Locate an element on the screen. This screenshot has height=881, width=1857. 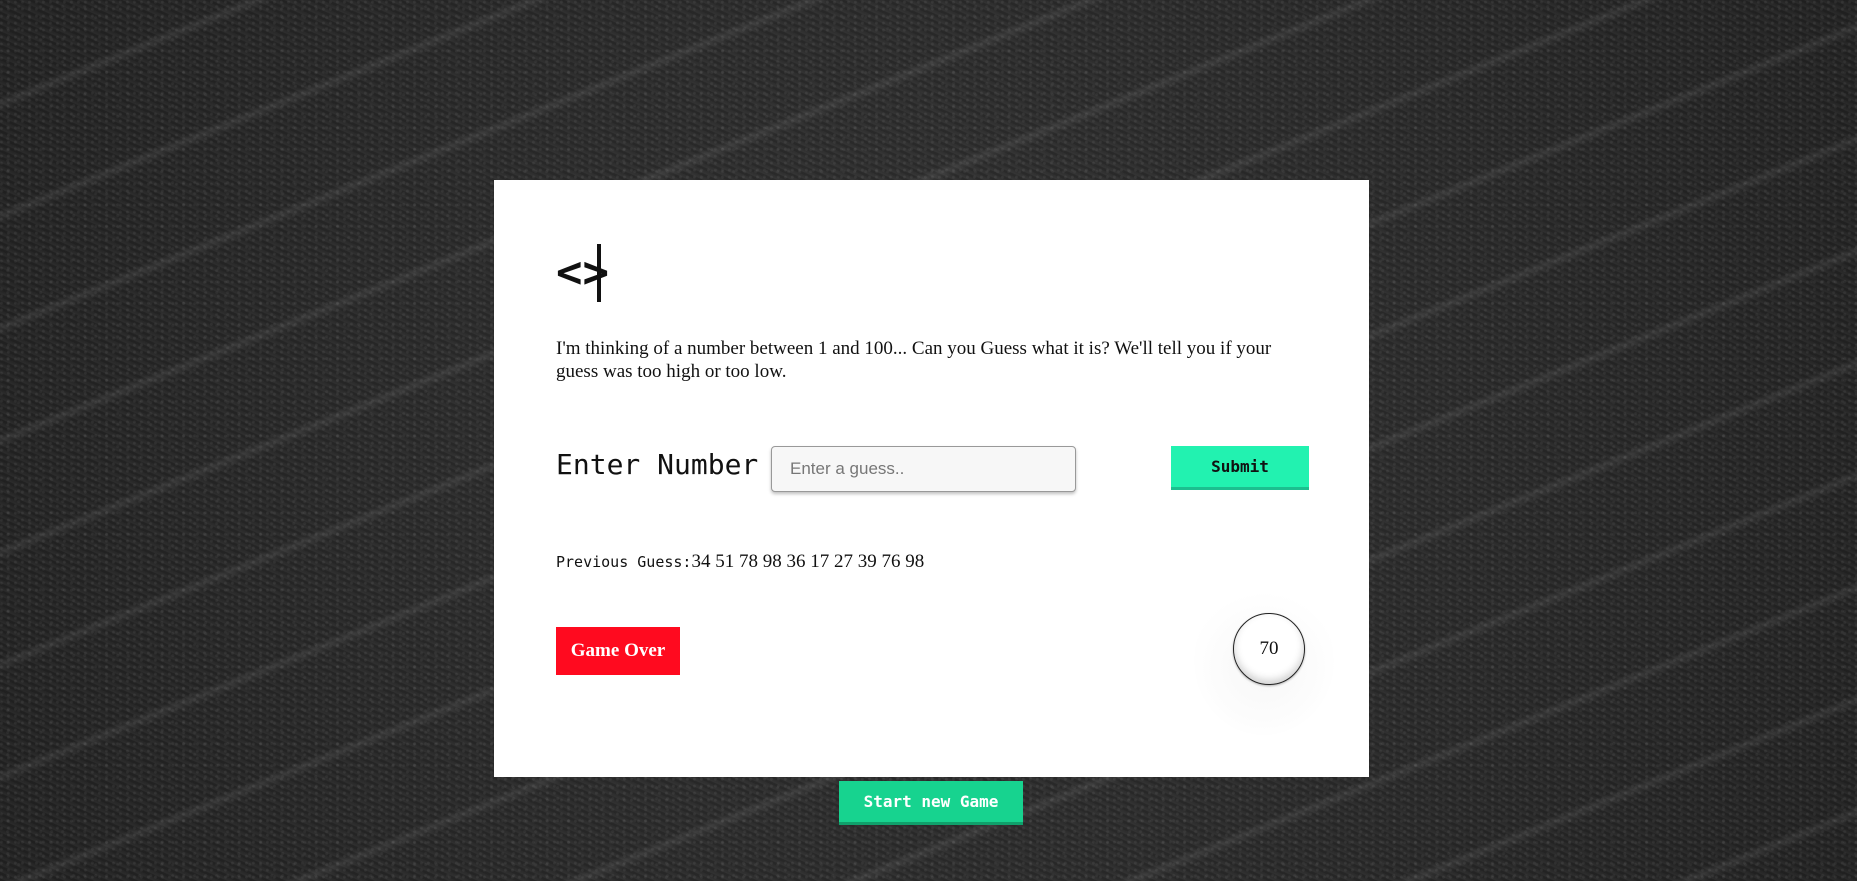
code-brackets-icon: <> is located at coordinates (582, 273).